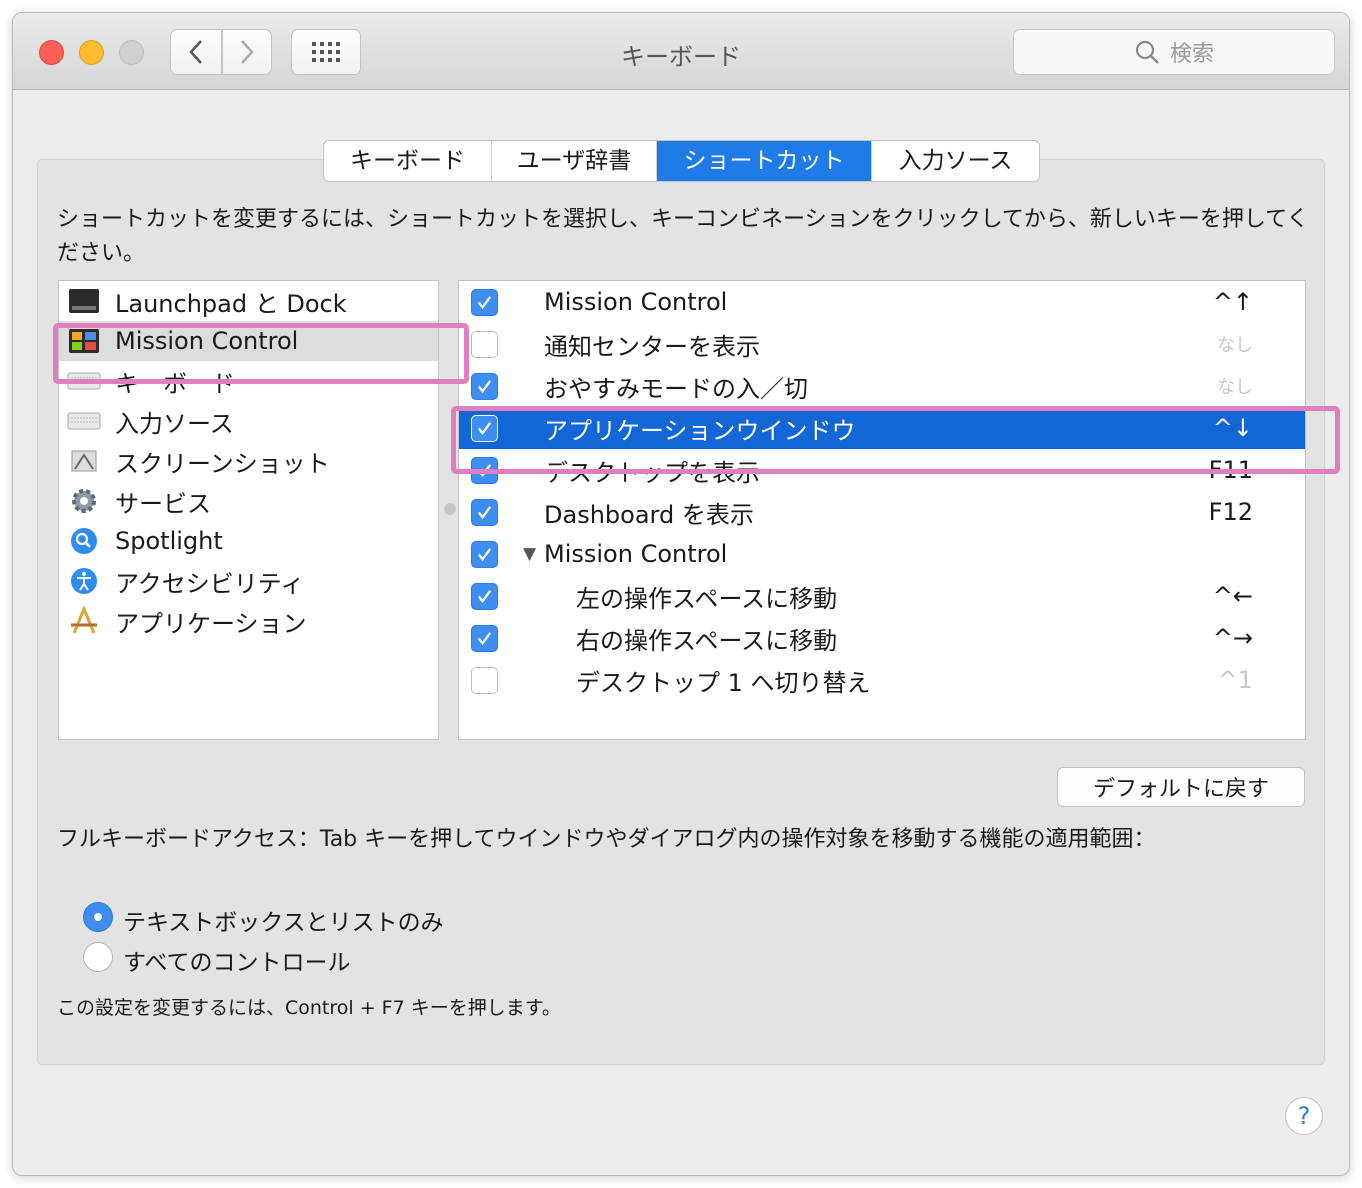  What do you see at coordinates (882, 680) in the screenshot?
I see `shortcut-row: デスクトップ 1 へ切り替え ^1` at bounding box center [882, 680].